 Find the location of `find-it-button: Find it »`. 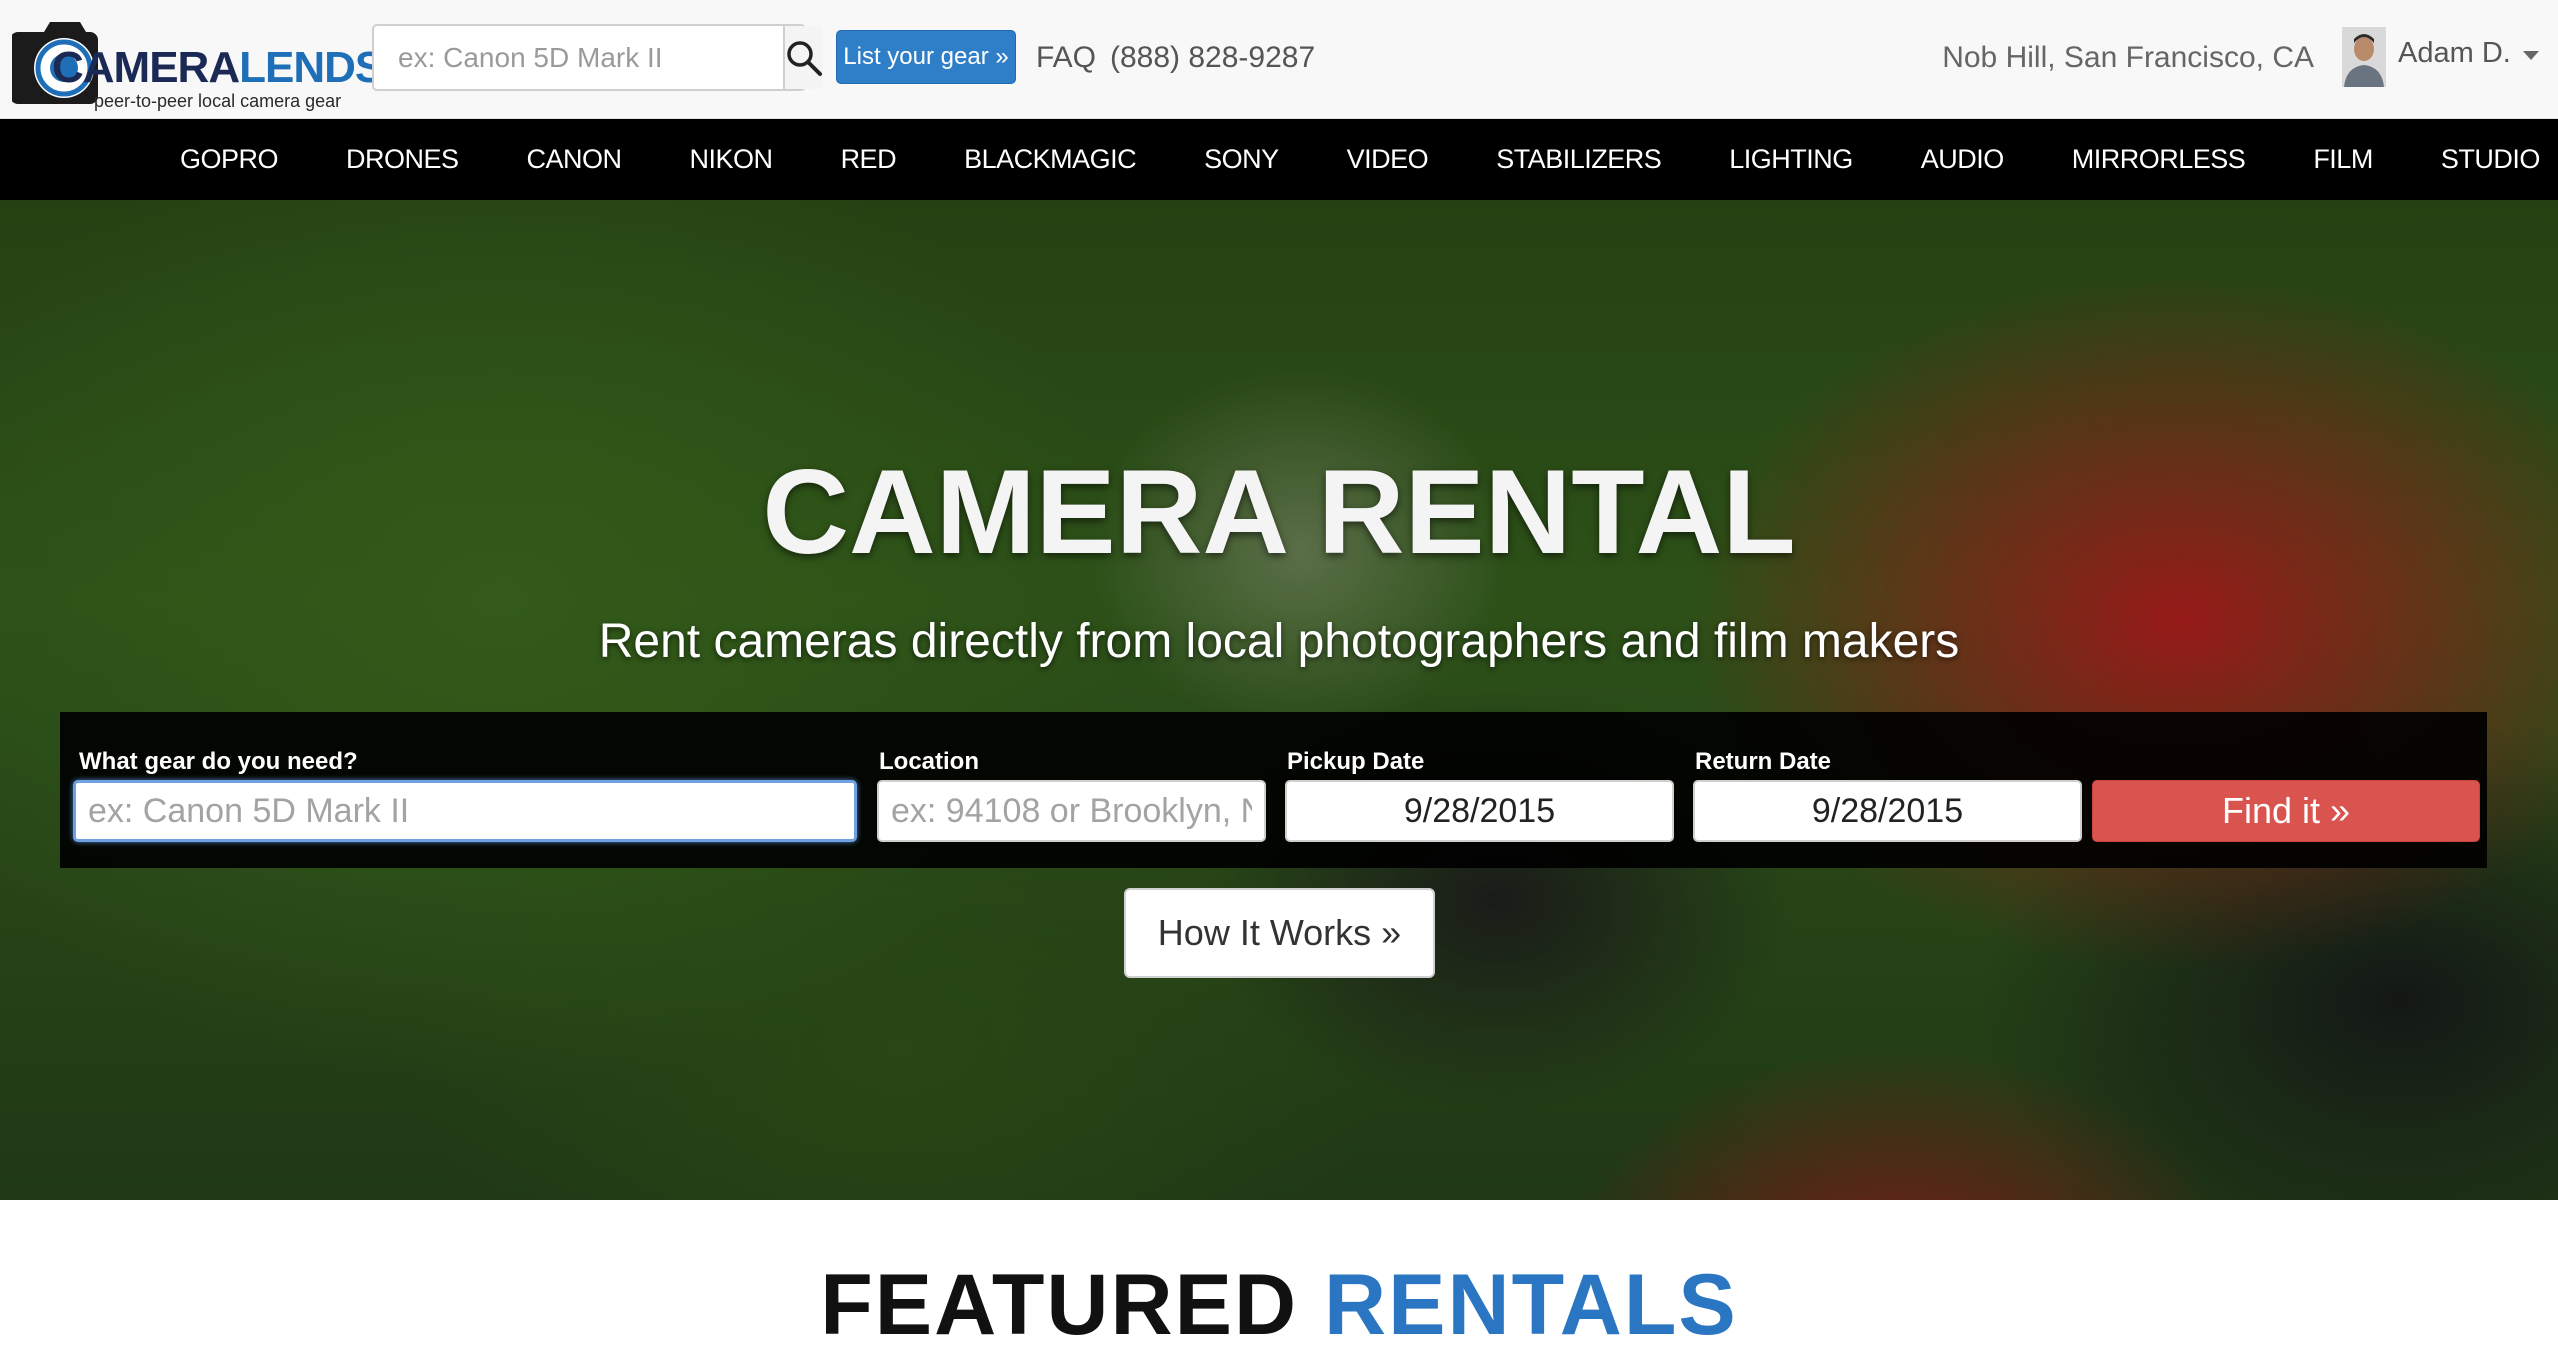

find-it-button: Find it » is located at coordinates (2286, 811).